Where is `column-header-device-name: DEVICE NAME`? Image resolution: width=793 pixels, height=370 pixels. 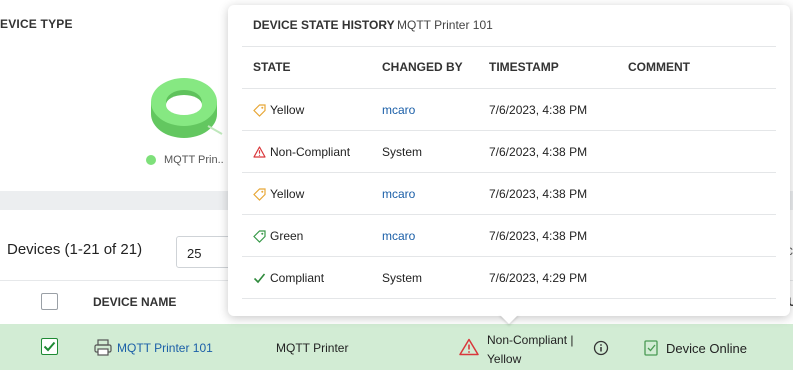
column-header-device-name: DEVICE NAME is located at coordinates (134, 302).